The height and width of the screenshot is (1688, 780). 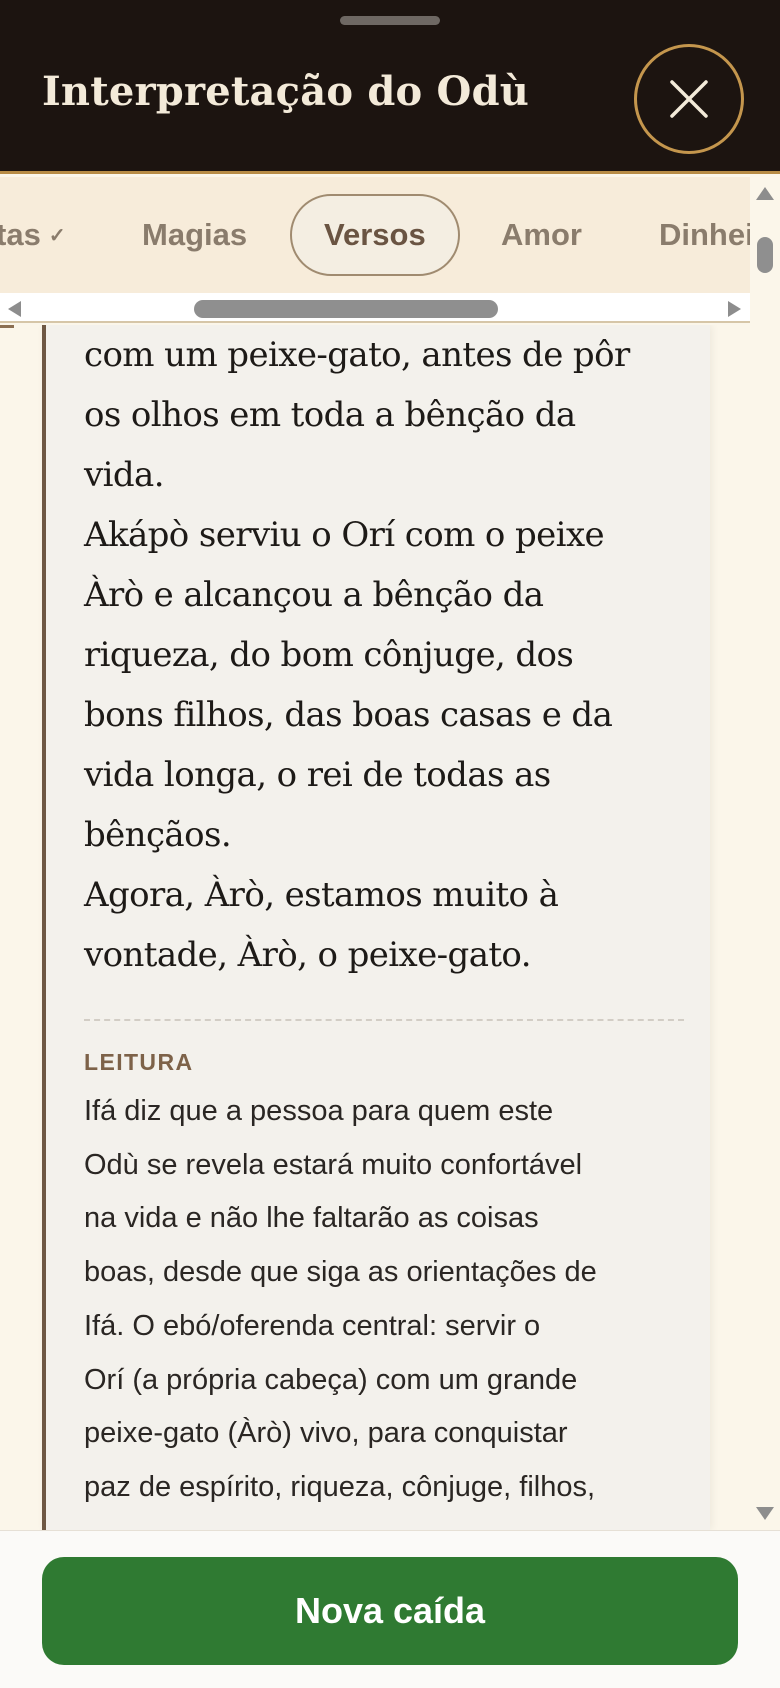 What do you see at coordinates (357, 355) in the screenshot?
I see `verse-line: com um peixe-gato, antes de pôr` at bounding box center [357, 355].